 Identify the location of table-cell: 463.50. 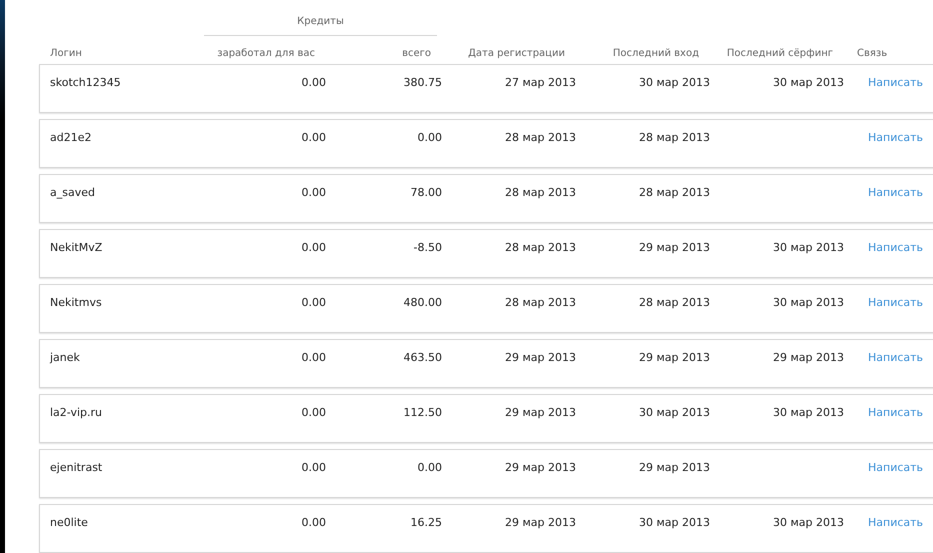
(423, 357).